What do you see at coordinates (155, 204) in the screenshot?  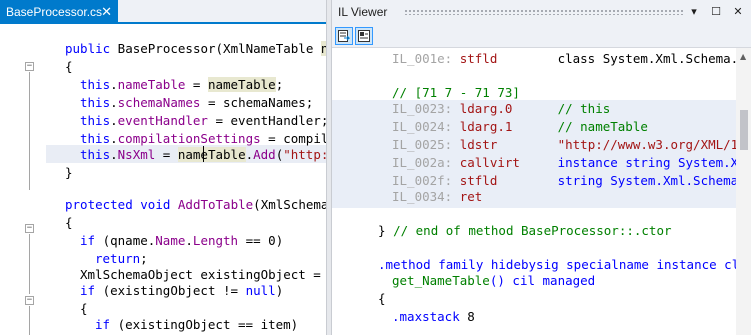 I see `code-token: void` at bounding box center [155, 204].